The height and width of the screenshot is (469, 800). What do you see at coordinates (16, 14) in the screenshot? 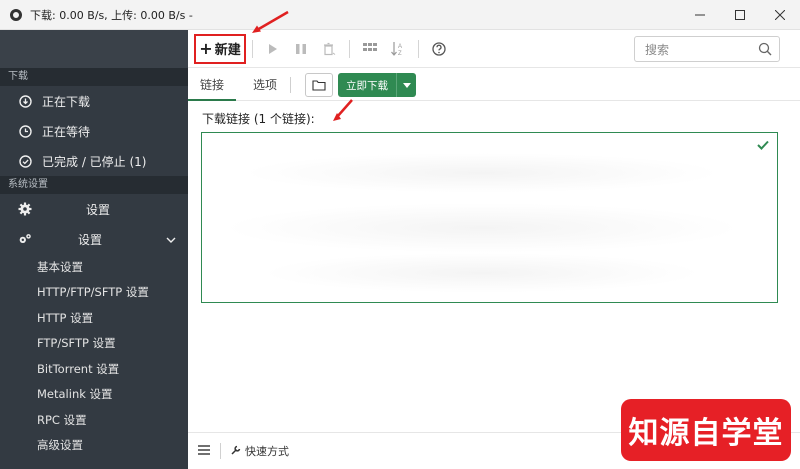
I see `app-logo-icon` at bounding box center [16, 14].